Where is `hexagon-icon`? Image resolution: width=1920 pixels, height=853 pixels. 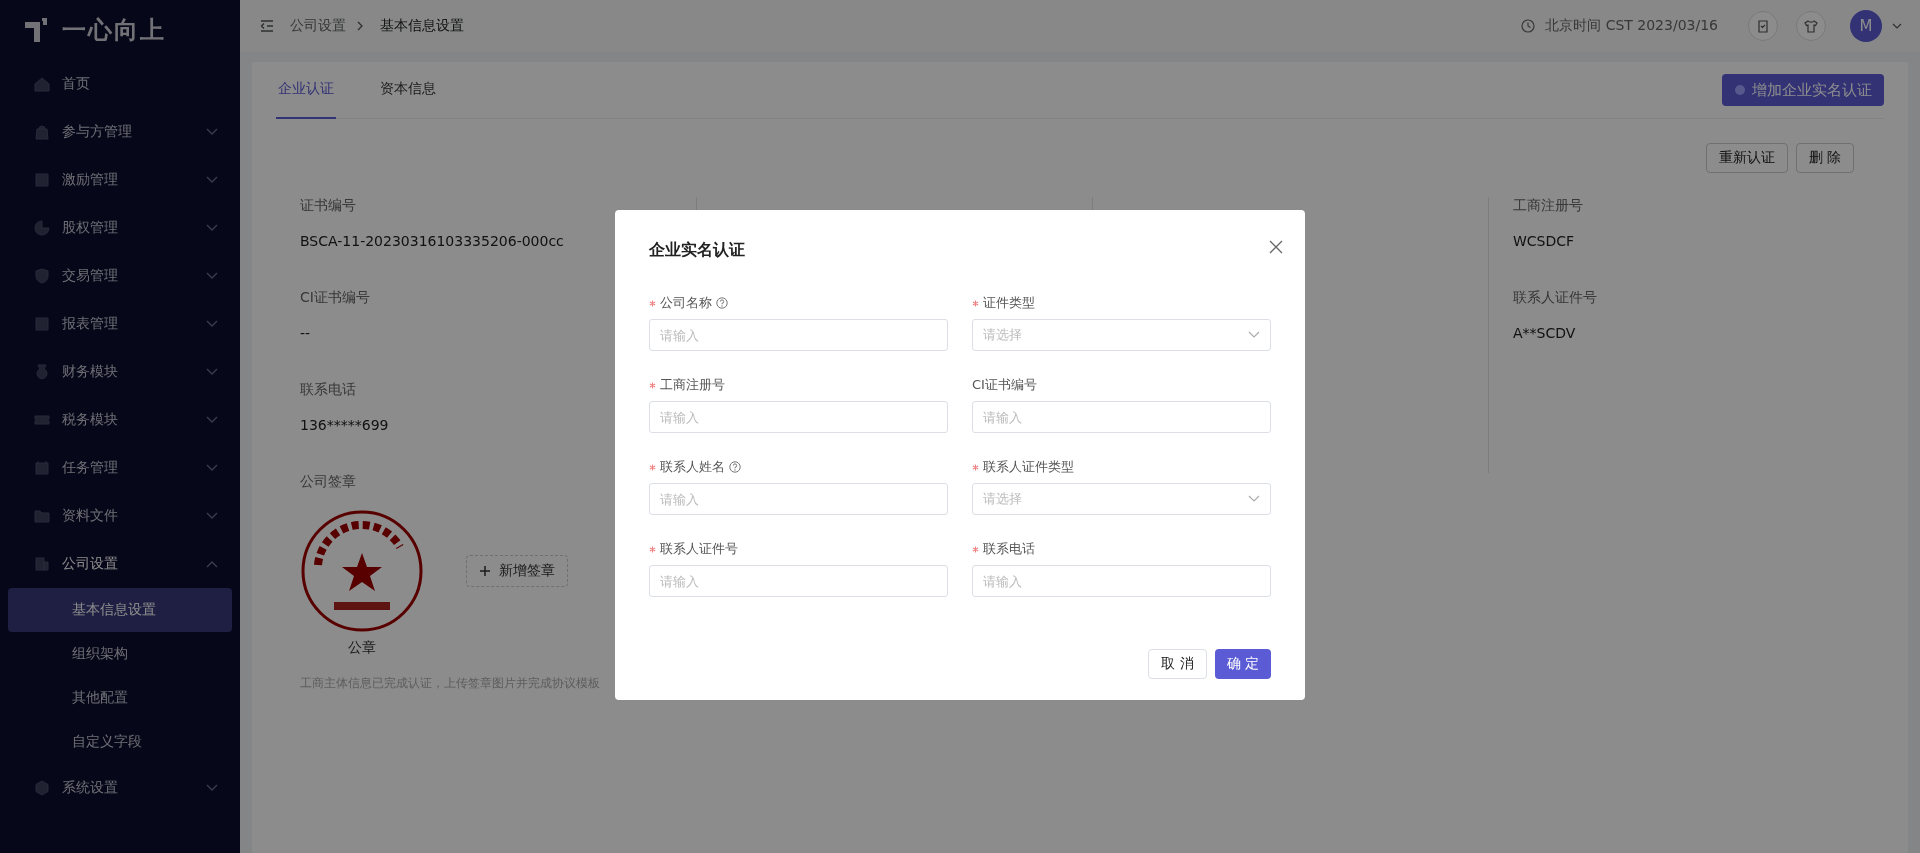
hexagon-icon is located at coordinates (42, 788).